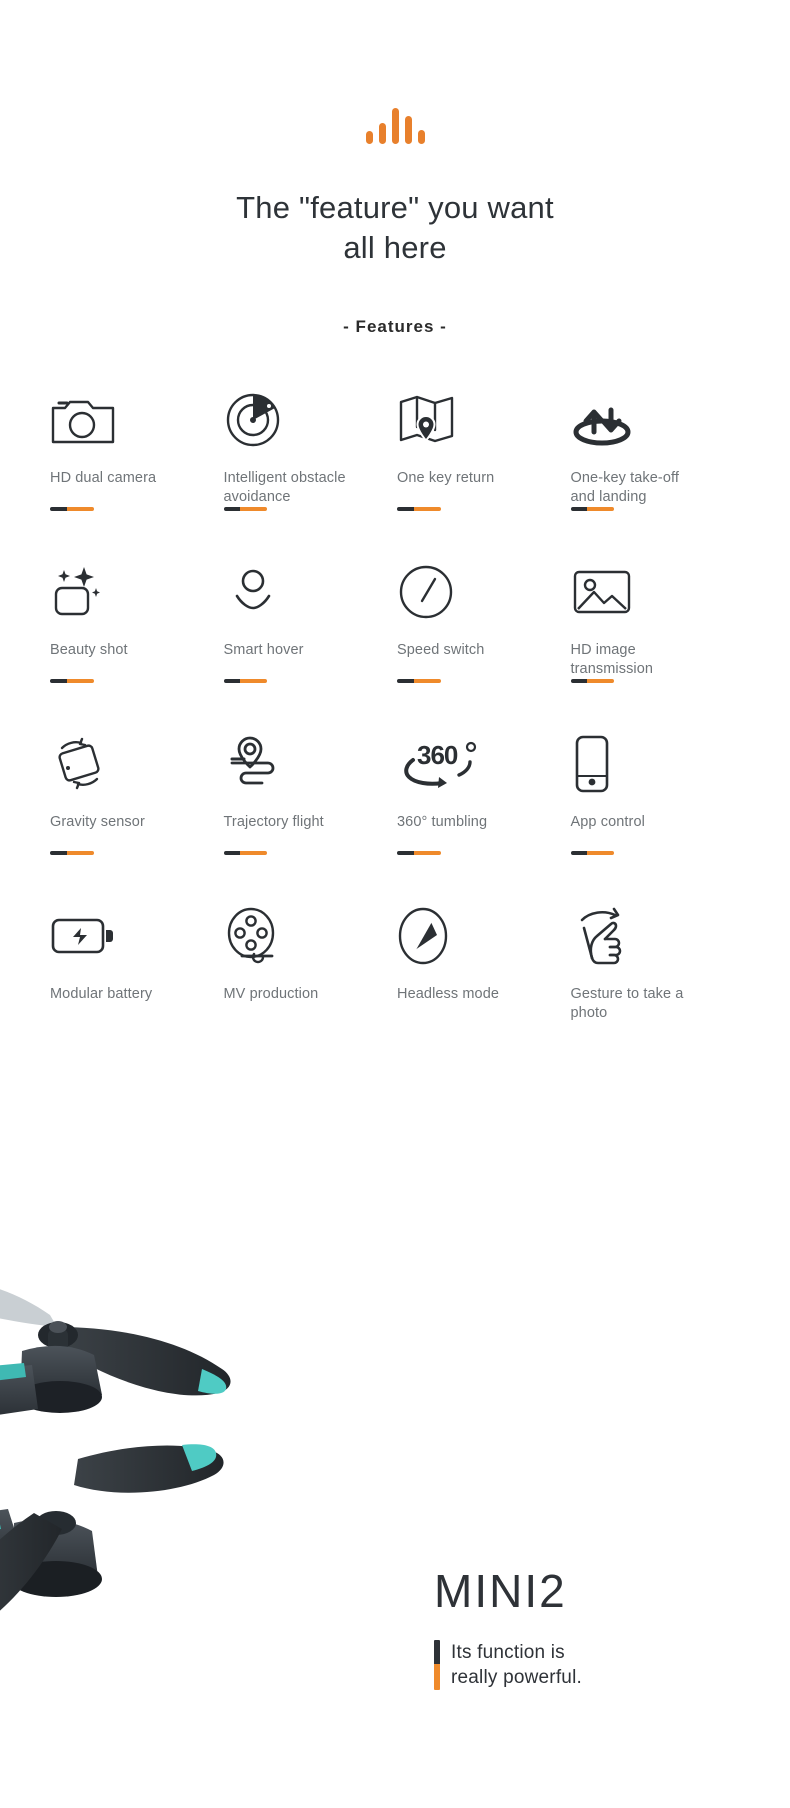 This screenshot has width=790, height=1808. Describe the element at coordinates (395, 121) in the screenshot. I see `audio-wave-icon` at that location.